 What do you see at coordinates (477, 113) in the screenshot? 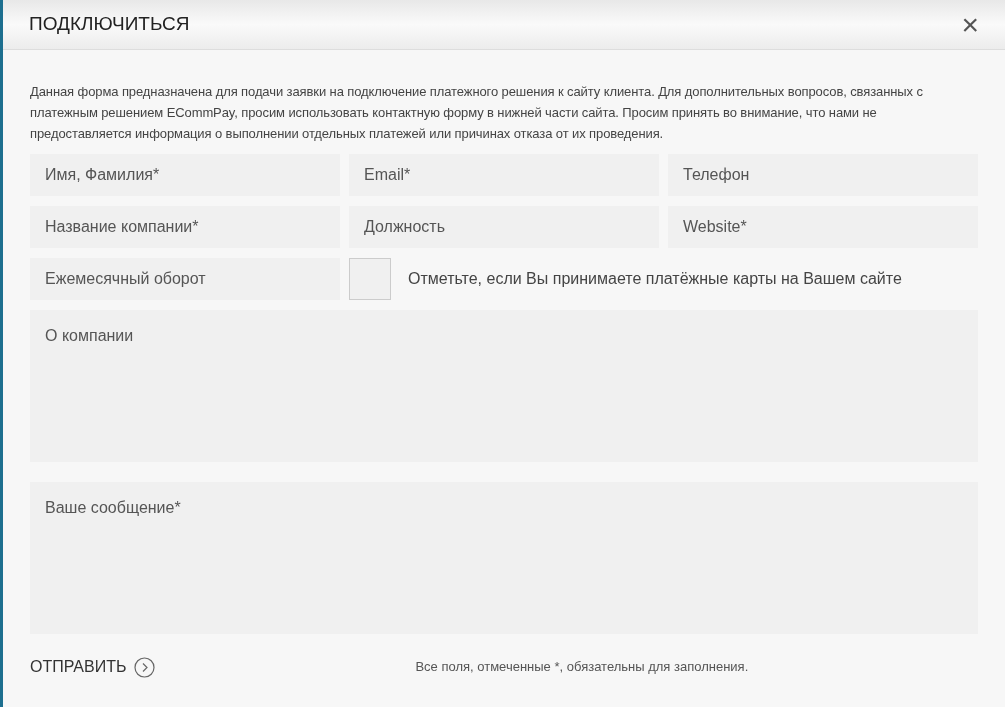
I see `form-description: Данная форма предназначена для подачи заявки на подключение платежного решения к сайту клиента. Для дополнительных вопросов, связанных с платежным решением ECommPay, просим использовать контактную форму в нижней части сайта. Просим принять во внимание, что нами не предоставляется информация о выполнении отдельных платежей или причинах отказа от их проведения.` at bounding box center [477, 113].